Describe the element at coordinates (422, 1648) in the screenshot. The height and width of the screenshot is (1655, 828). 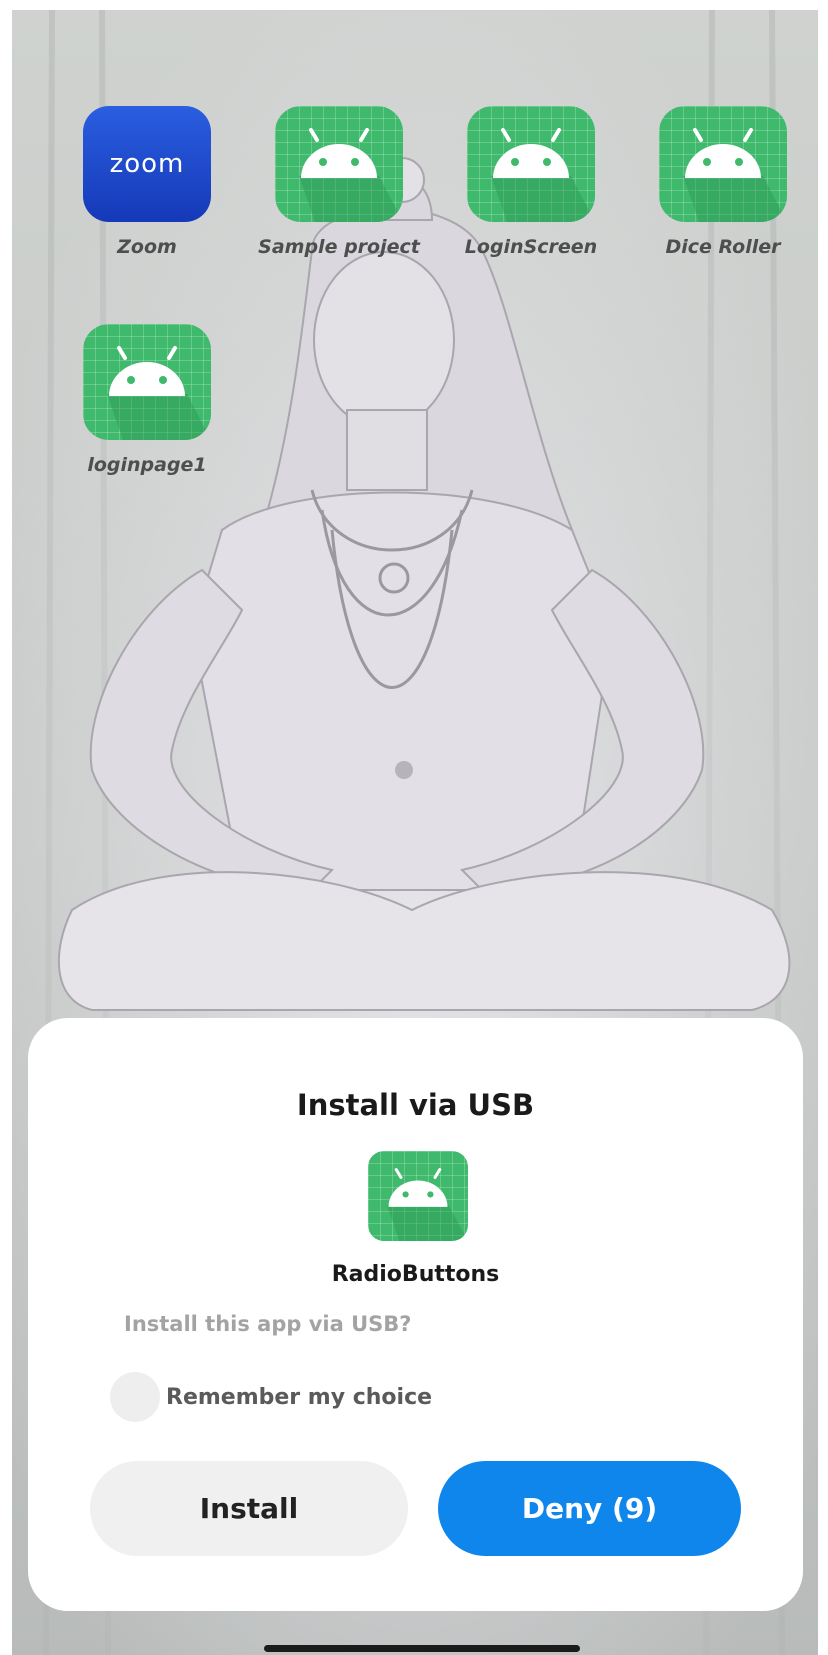
I see `home-indicator-bar` at that location.